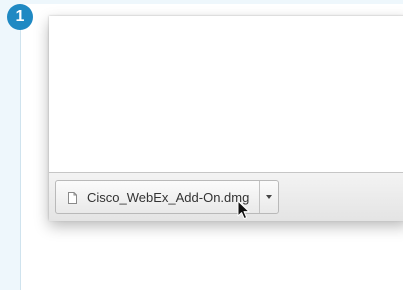 This screenshot has width=403, height=290. Describe the element at coordinates (244, 210) in the screenshot. I see `mouse-cursor-icon` at that location.